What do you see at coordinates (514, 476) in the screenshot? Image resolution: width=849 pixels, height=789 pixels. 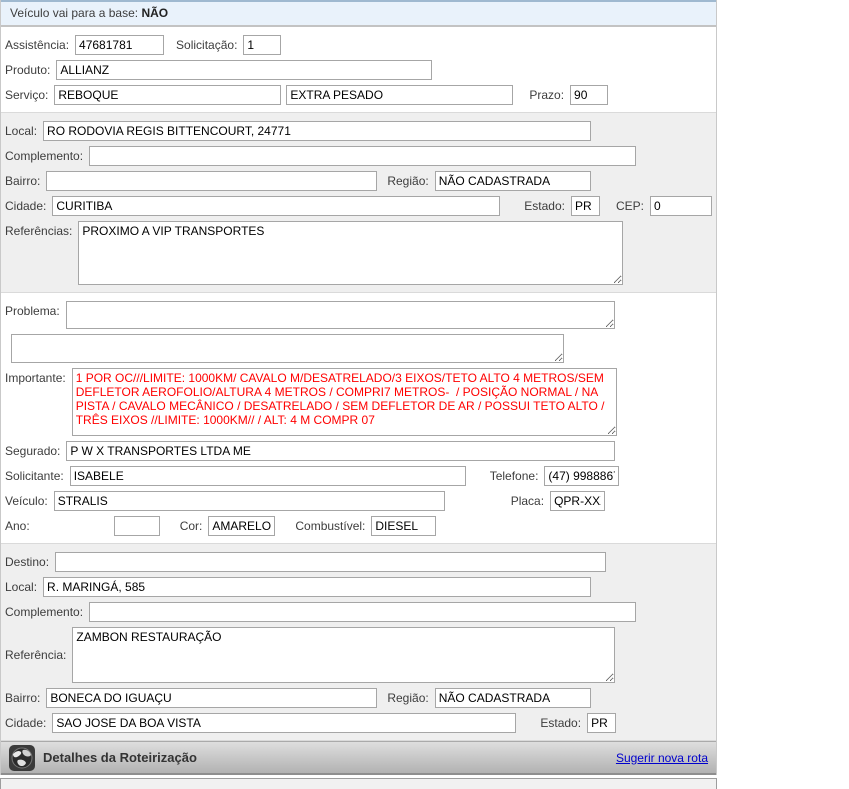 I see `telefone-label: Telefone:` at bounding box center [514, 476].